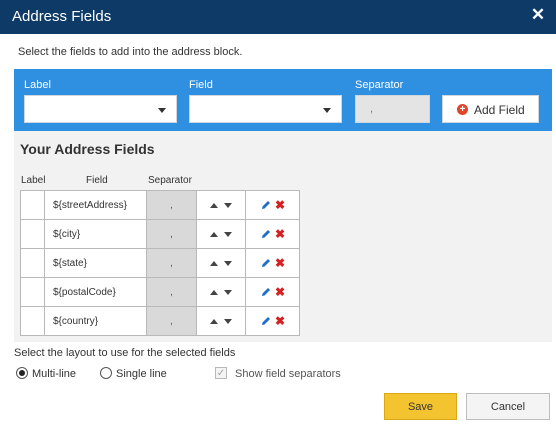 The image size is (556, 424). I want to click on single-line-radio, so click(106, 373).